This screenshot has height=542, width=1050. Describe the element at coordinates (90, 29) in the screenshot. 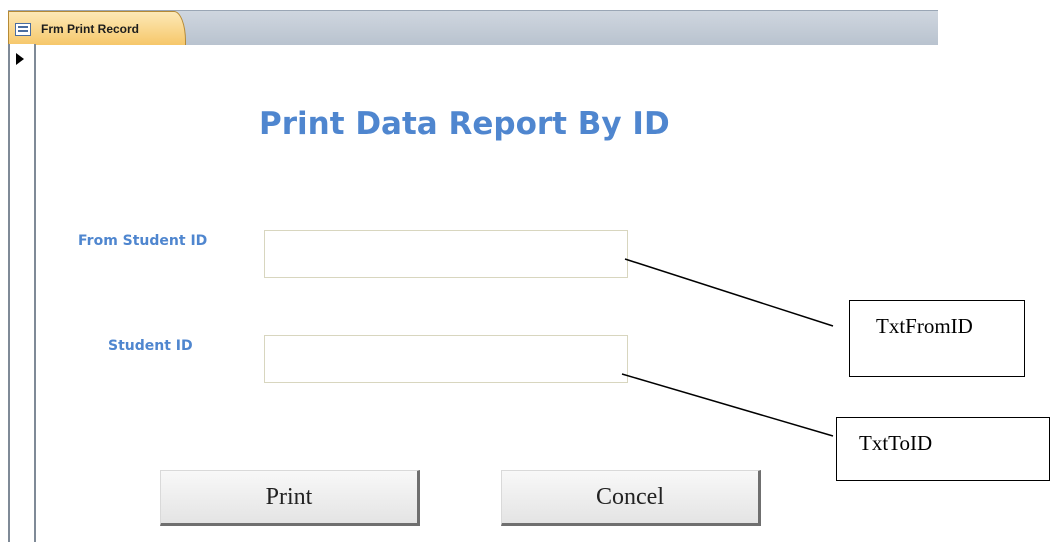

I see `form-tab-label: Frm Print Record` at that location.